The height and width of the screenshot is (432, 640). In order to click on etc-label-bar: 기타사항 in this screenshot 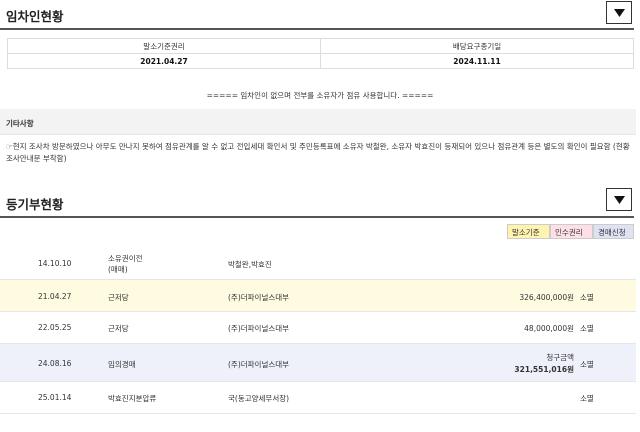, I will do `click(318, 122)`.